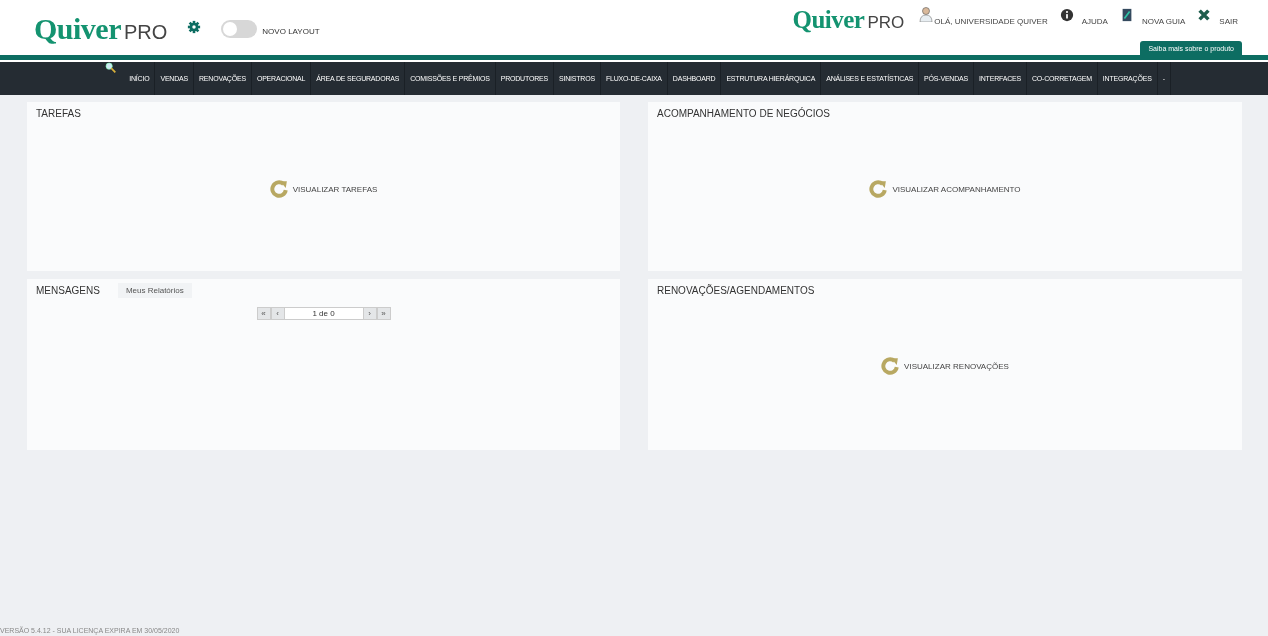  Describe the element at coordinates (239, 29) in the screenshot. I see `layout-toggle` at that location.